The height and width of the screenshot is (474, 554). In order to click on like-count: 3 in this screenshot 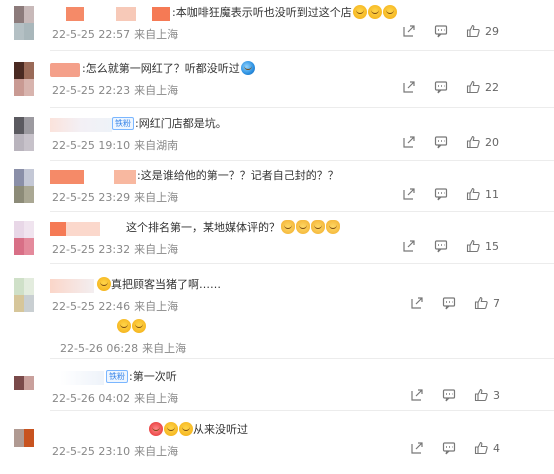, I will do `click(496, 395)`.